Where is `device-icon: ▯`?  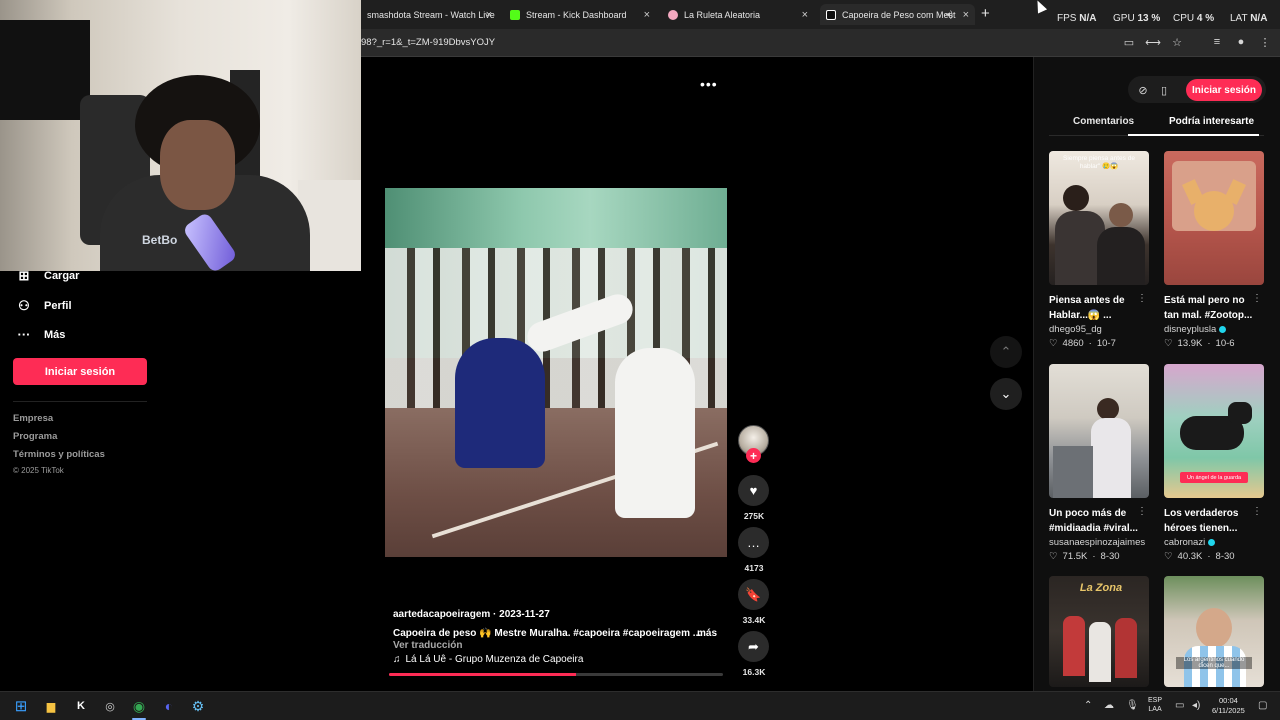 device-icon: ▯ is located at coordinates (1164, 90).